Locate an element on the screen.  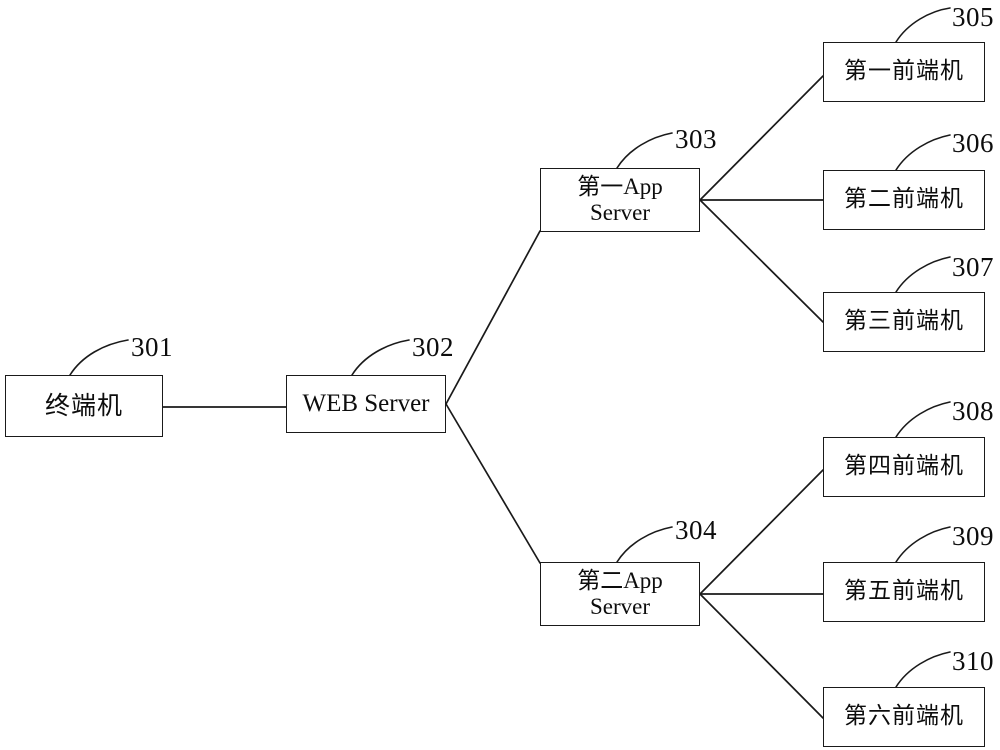
node-app-server-1: 第一App Server is located at coordinates (620, 200).